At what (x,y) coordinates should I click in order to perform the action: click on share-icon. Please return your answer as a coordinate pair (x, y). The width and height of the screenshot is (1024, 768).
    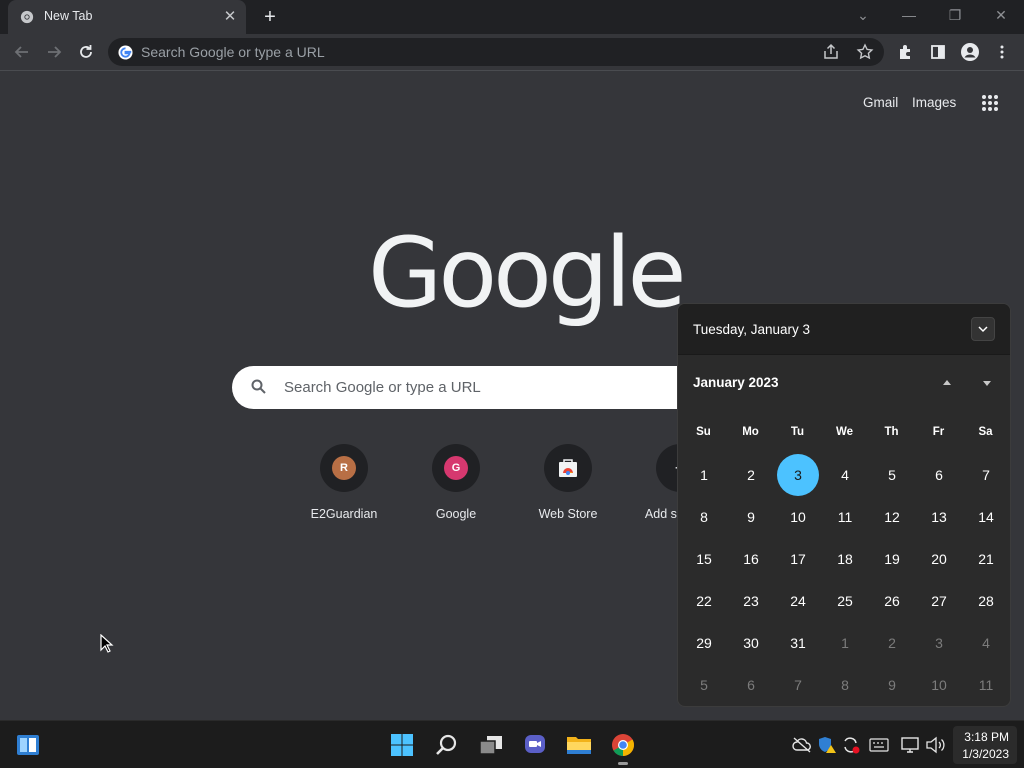
    Looking at the image, I should click on (831, 52).